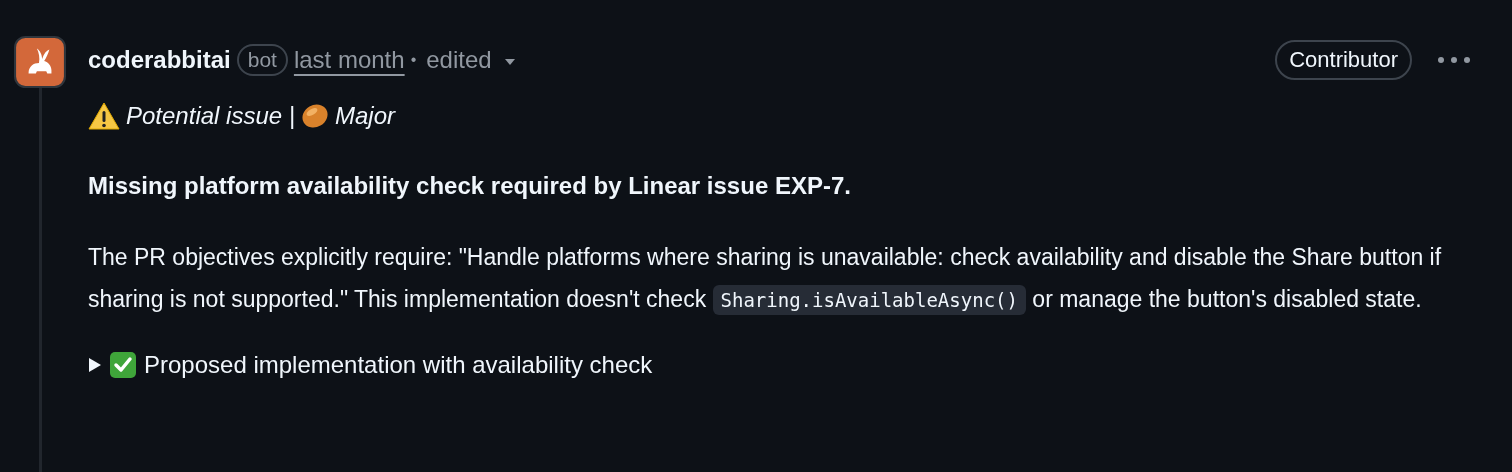  I want to click on details-summary: Proposed implementation with availability check, so click(398, 365).